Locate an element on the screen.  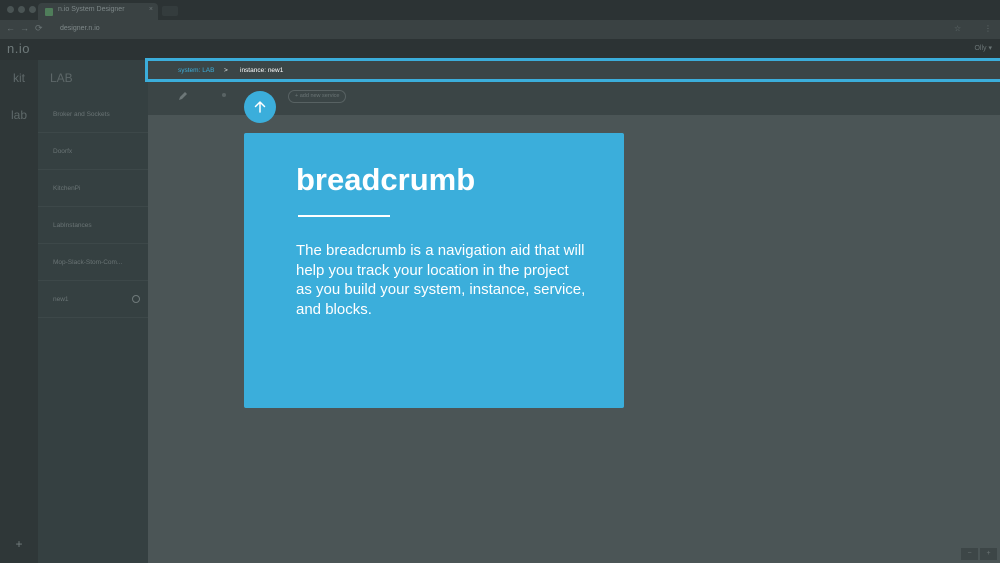
forward-arrow-icon: → is located at coordinates (24, 28).